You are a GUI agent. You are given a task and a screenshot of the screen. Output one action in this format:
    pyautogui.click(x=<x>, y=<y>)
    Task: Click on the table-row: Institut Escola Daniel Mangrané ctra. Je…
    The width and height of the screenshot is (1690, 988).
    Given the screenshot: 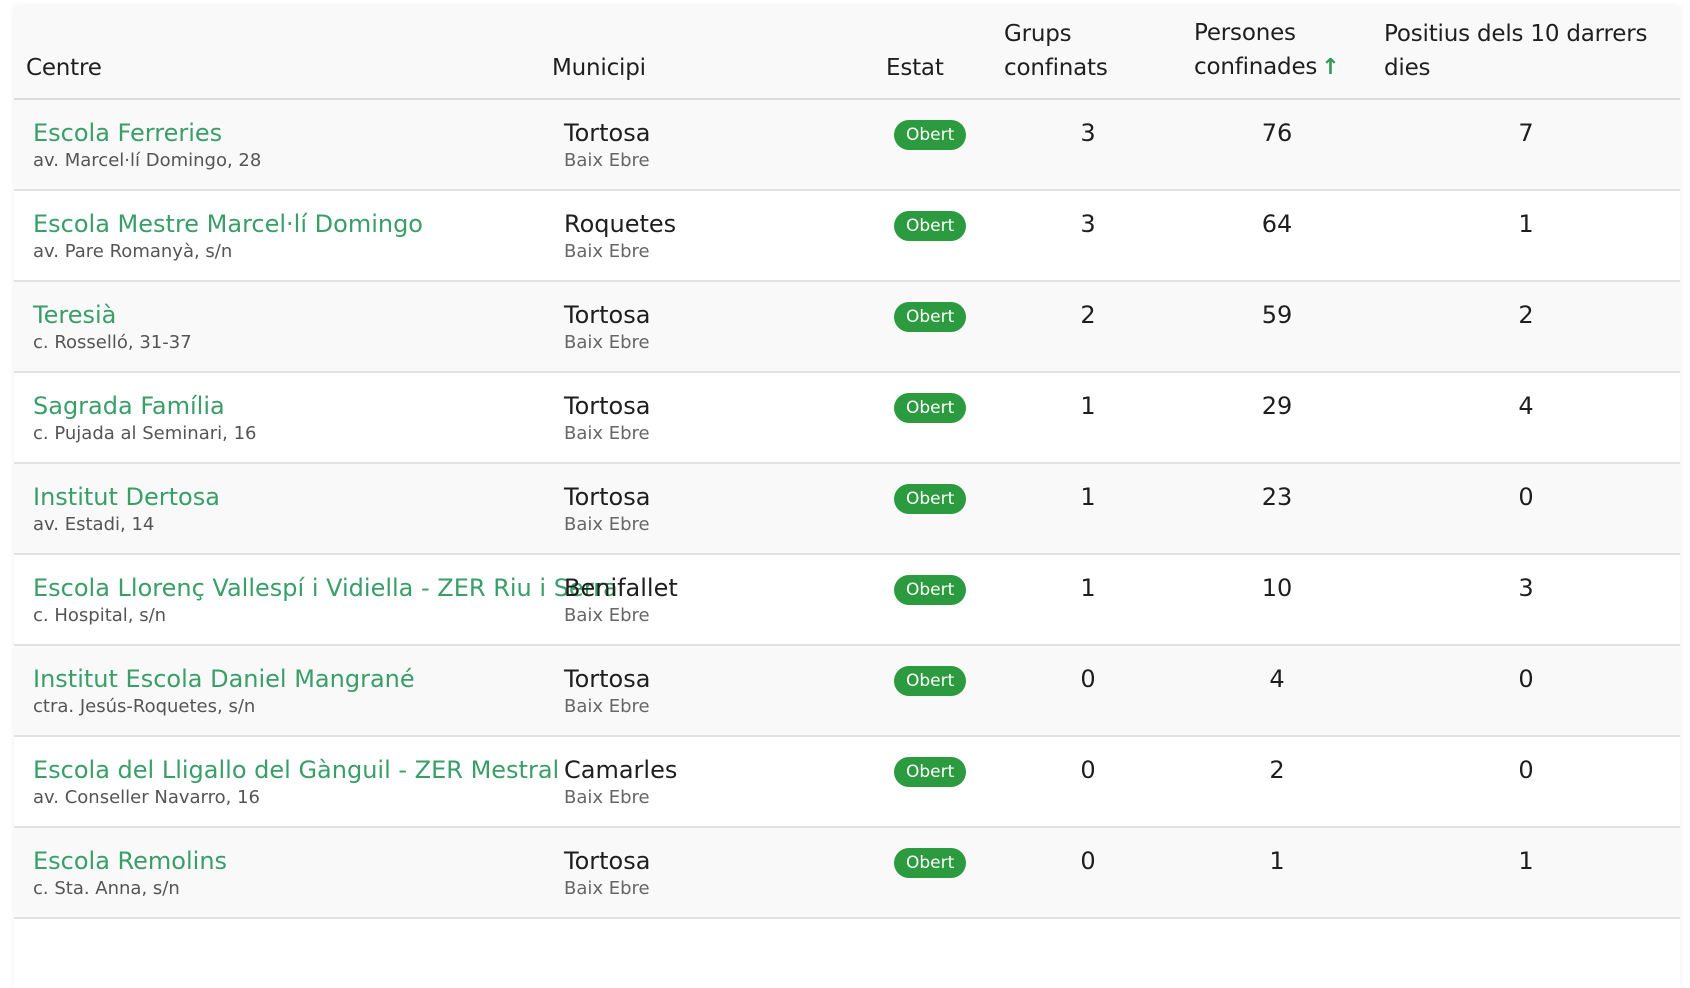 What is the action you would take?
    pyautogui.click(x=847, y=690)
    